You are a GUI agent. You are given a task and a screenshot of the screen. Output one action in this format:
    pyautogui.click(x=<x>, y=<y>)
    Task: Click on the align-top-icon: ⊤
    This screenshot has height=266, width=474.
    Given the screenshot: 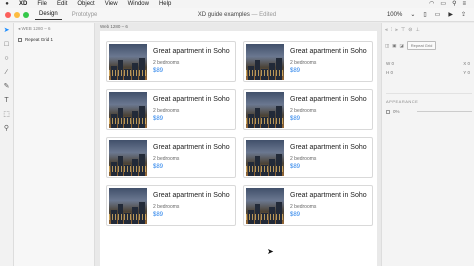 What is the action you would take?
    pyautogui.click(x=403, y=30)
    